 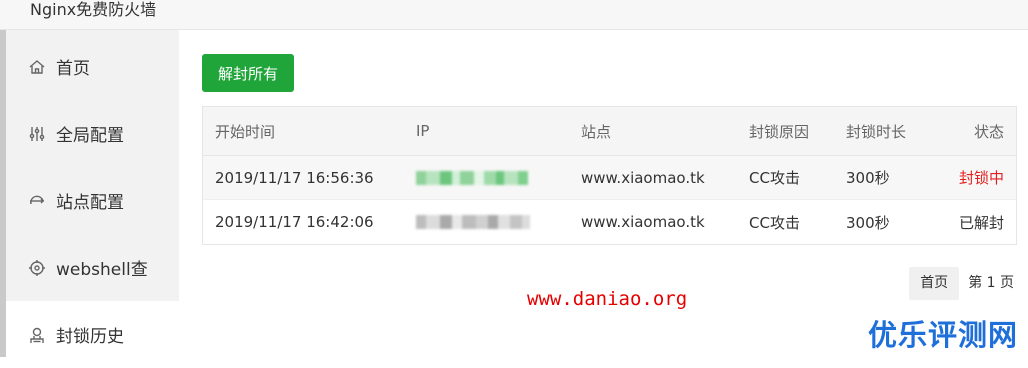 What do you see at coordinates (294, 222) in the screenshot?
I see `cell-start-time: 2019/11/17 16:42:06` at bounding box center [294, 222].